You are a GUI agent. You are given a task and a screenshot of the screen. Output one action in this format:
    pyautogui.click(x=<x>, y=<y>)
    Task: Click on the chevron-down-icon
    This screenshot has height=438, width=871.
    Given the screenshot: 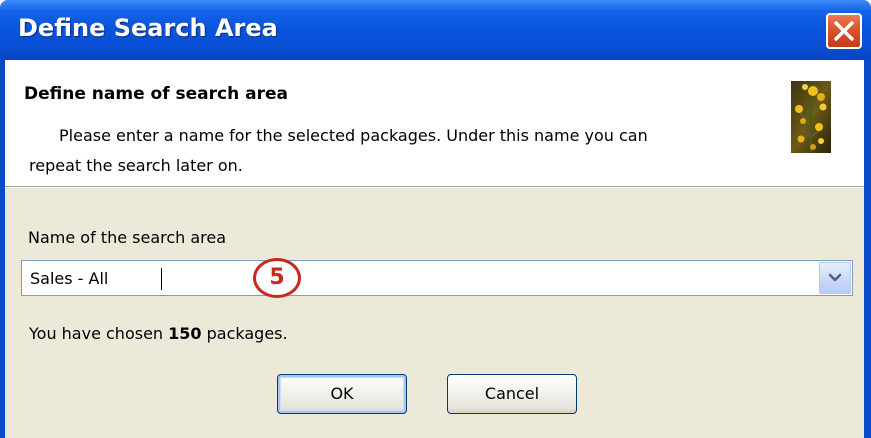 What is the action you would take?
    pyautogui.click(x=835, y=277)
    